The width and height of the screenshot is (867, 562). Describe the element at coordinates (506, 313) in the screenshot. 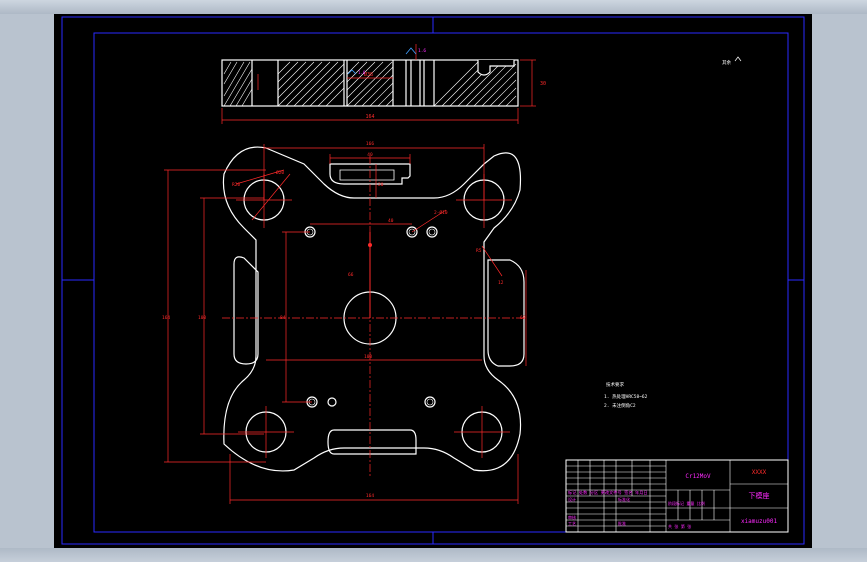

I see `right-slot` at that location.